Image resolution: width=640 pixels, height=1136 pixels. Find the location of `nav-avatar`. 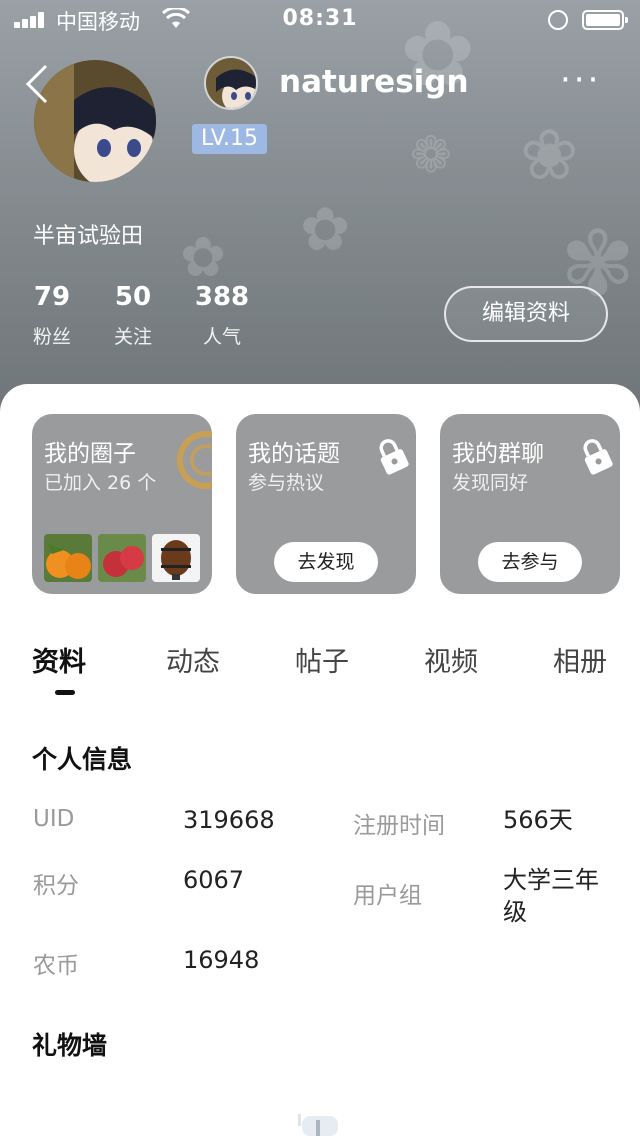

nav-avatar is located at coordinates (231, 83).